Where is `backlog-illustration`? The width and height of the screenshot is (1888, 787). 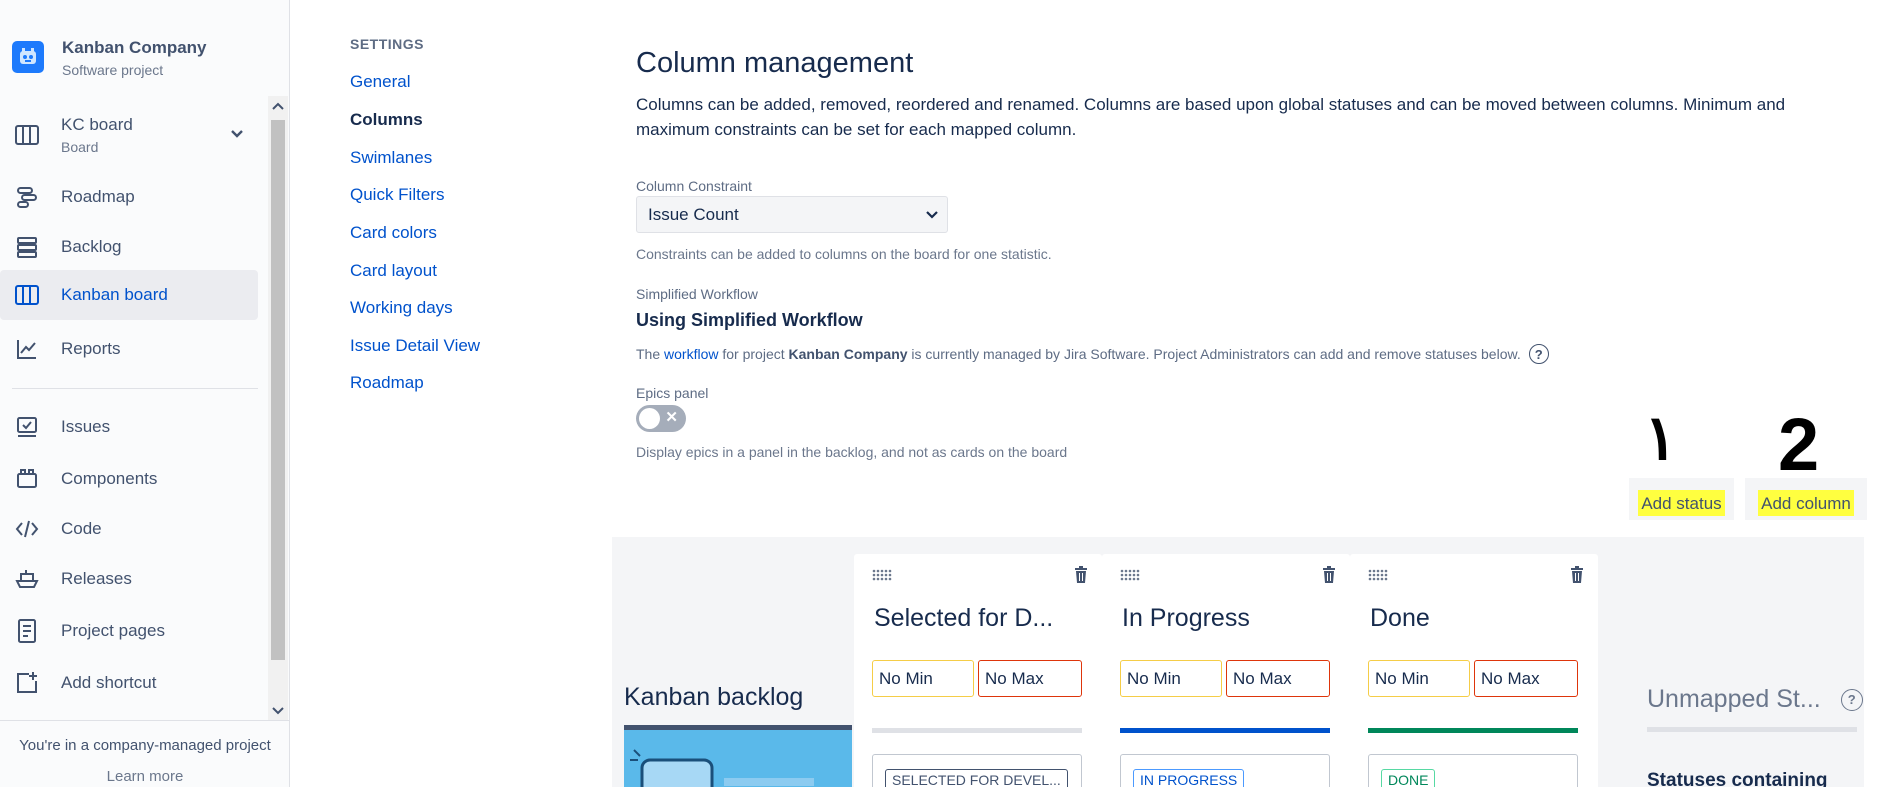 backlog-illustration is located at coordinates (738, 756).